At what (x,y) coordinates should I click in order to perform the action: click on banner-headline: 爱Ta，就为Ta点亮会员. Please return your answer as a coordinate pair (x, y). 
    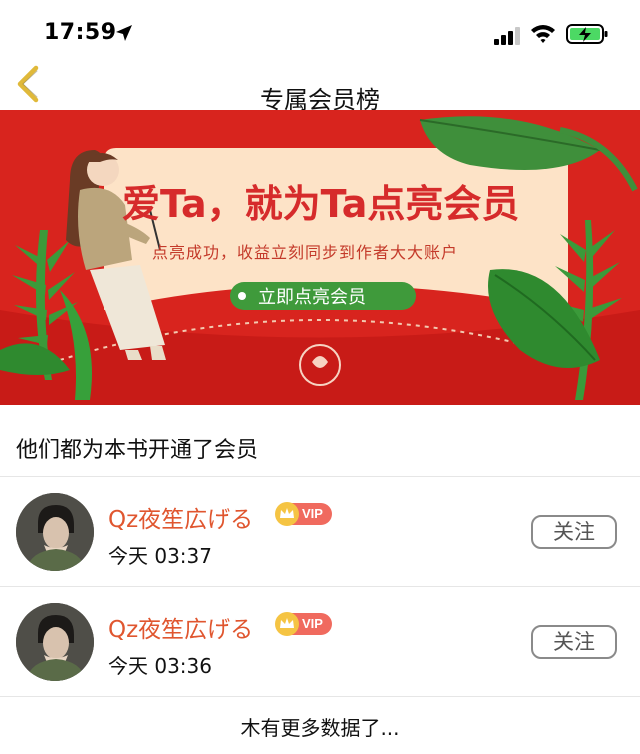
    Looking at the image, I should click on (320, 204).